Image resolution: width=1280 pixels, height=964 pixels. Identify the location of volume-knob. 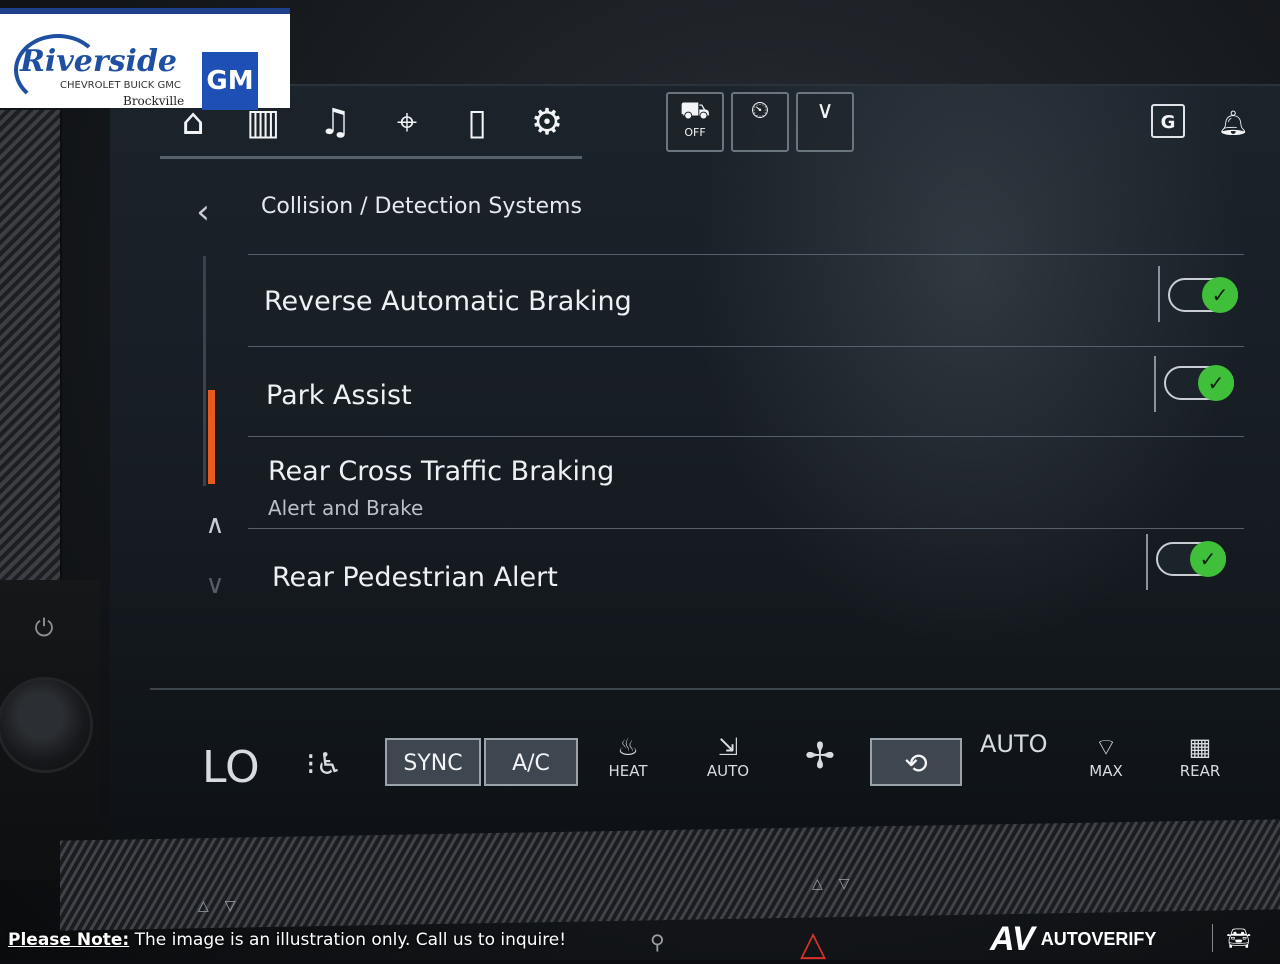
(45, 725).